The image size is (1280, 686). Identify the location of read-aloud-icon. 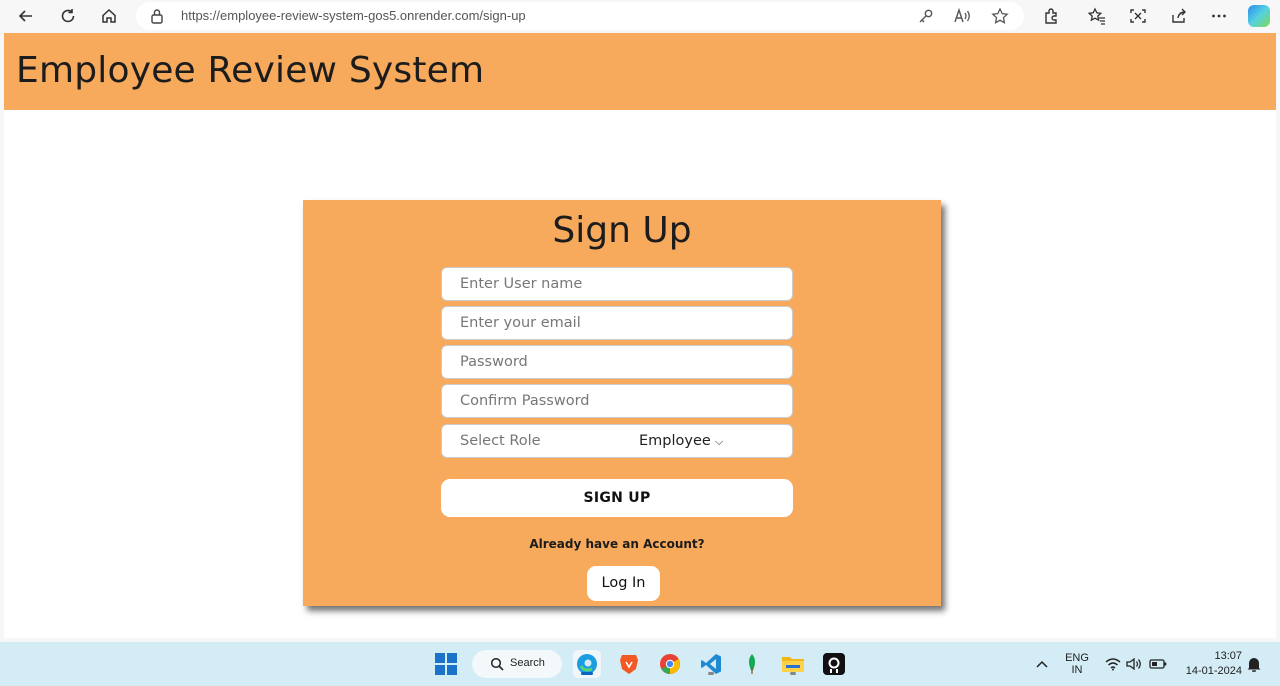
(963, 16).